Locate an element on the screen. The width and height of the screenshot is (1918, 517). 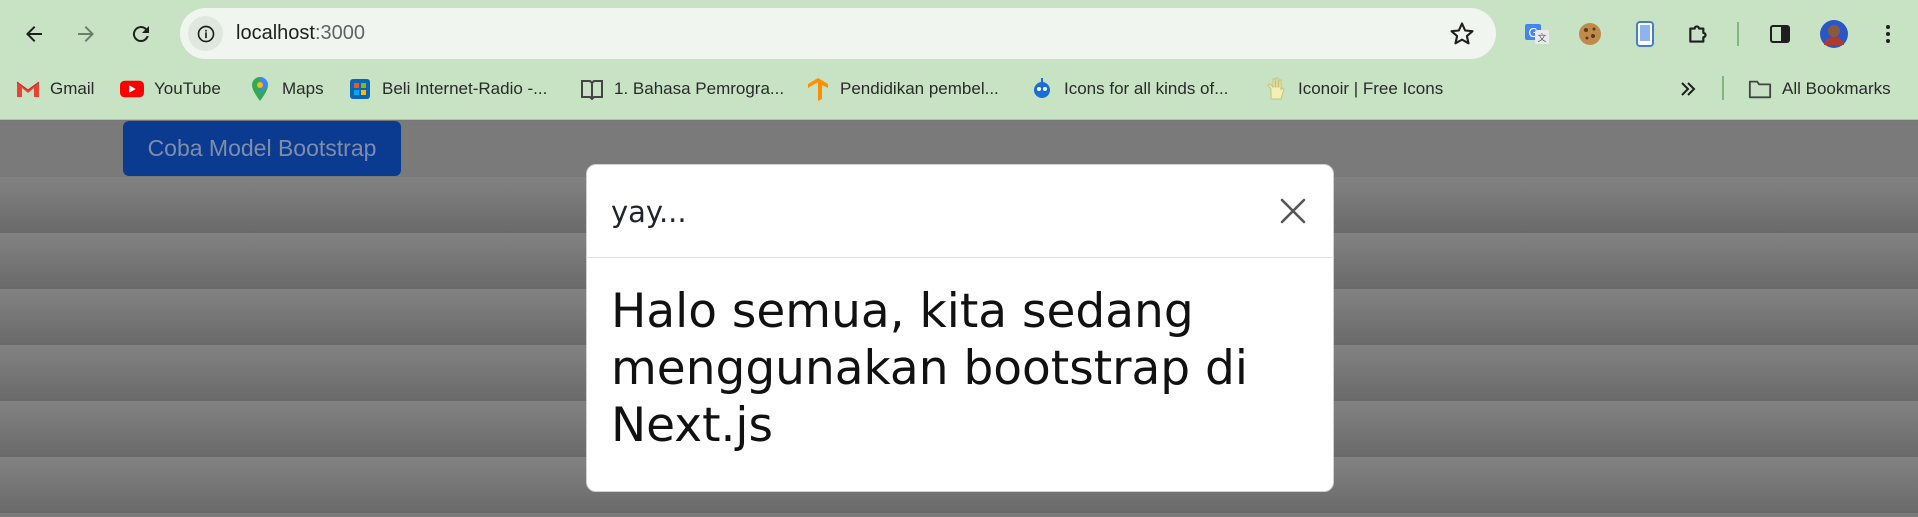
bookmark-star-icon is located at coordinates (1462, 34).